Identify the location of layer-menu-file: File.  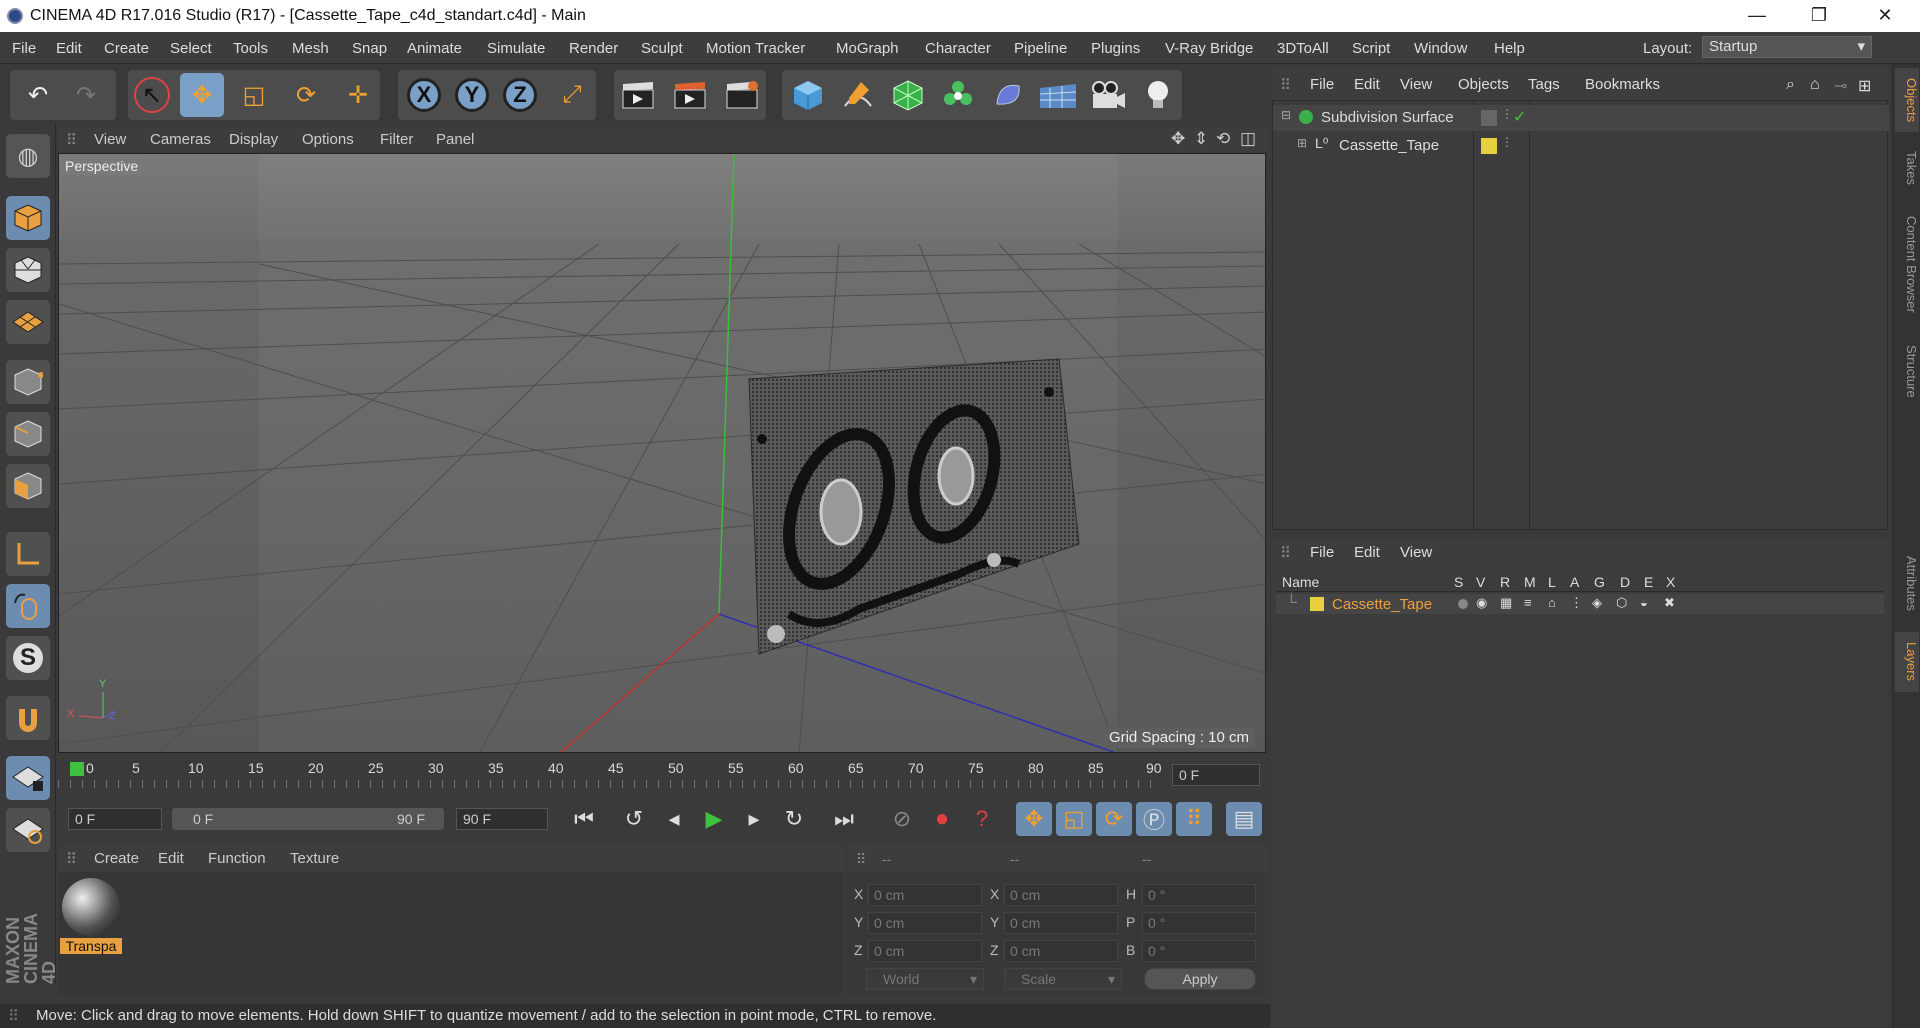
(1322, 552).